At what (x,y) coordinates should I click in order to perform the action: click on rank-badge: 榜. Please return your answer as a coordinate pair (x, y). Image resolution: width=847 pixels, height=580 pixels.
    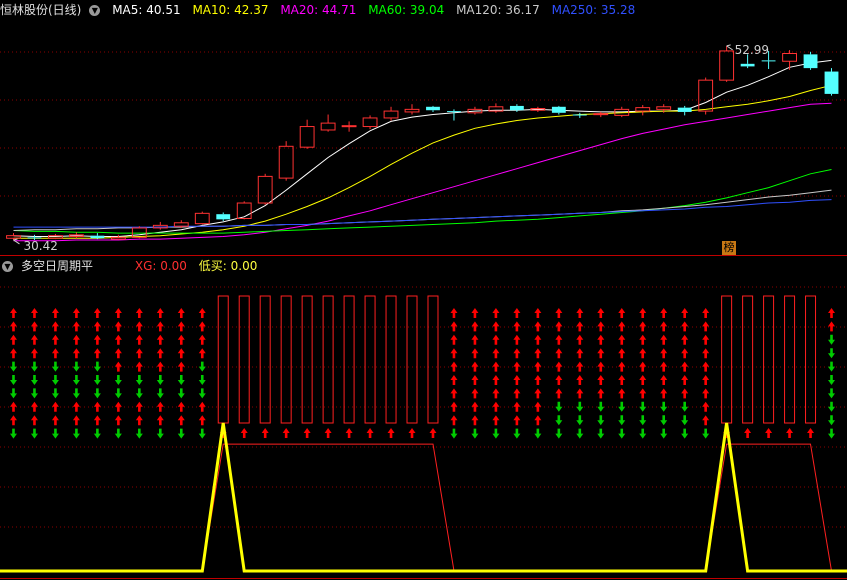
    Looking at the image, I should click on (729, 248).